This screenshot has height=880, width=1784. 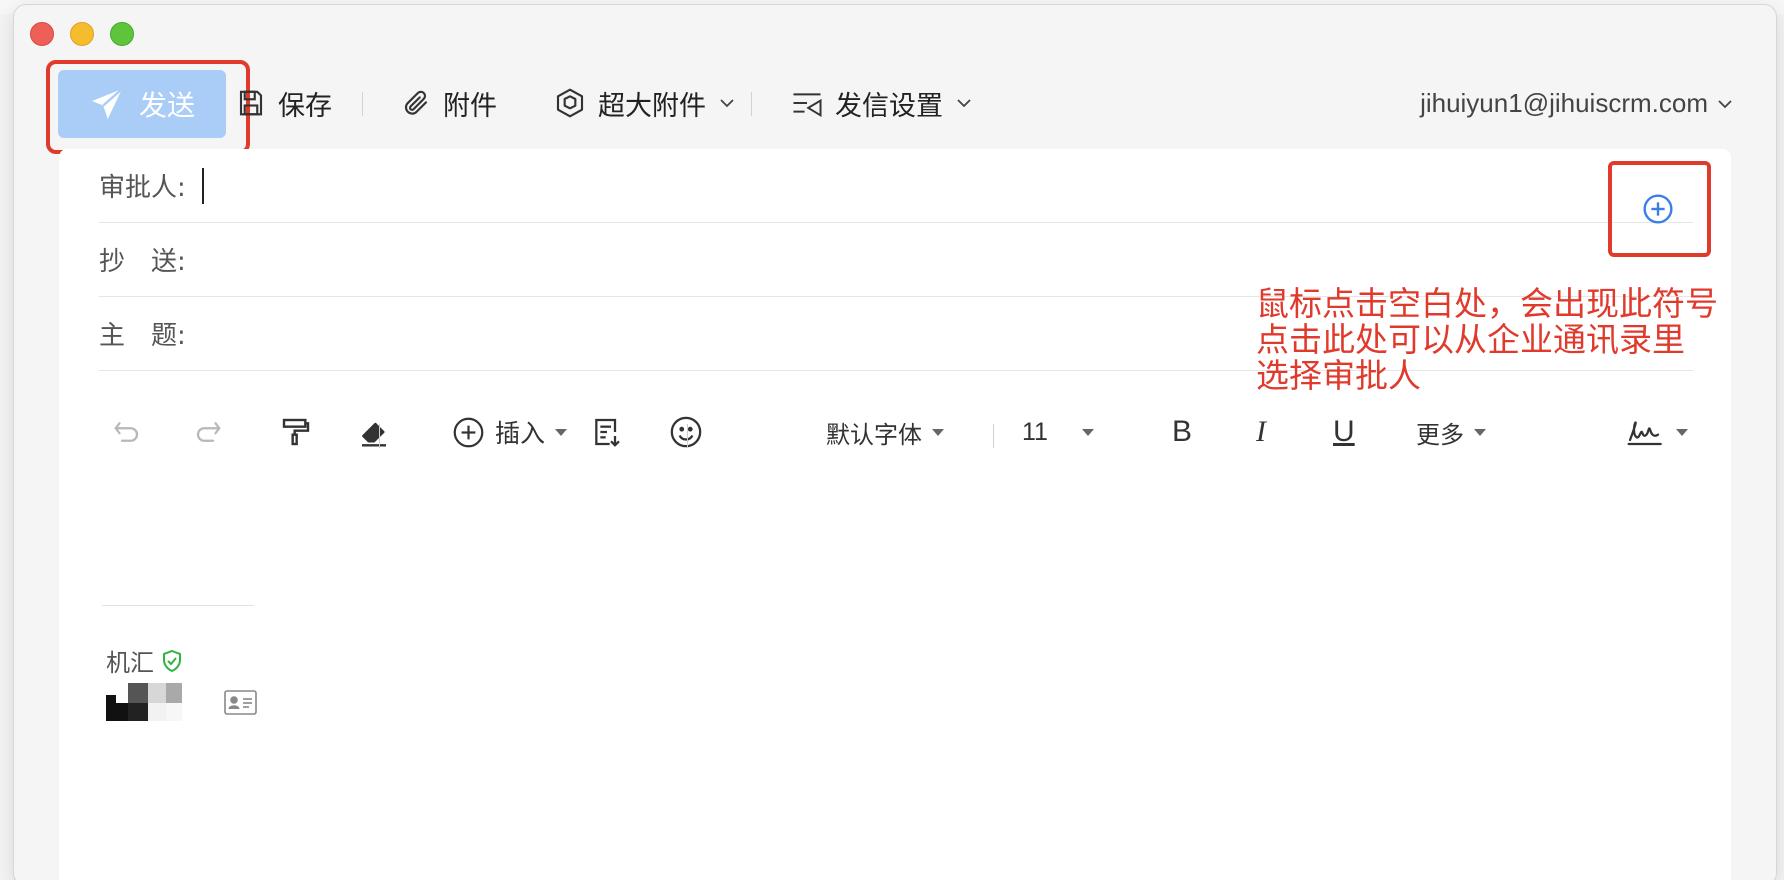 I want to click on background-edge-left, so click(x=7, y=447).